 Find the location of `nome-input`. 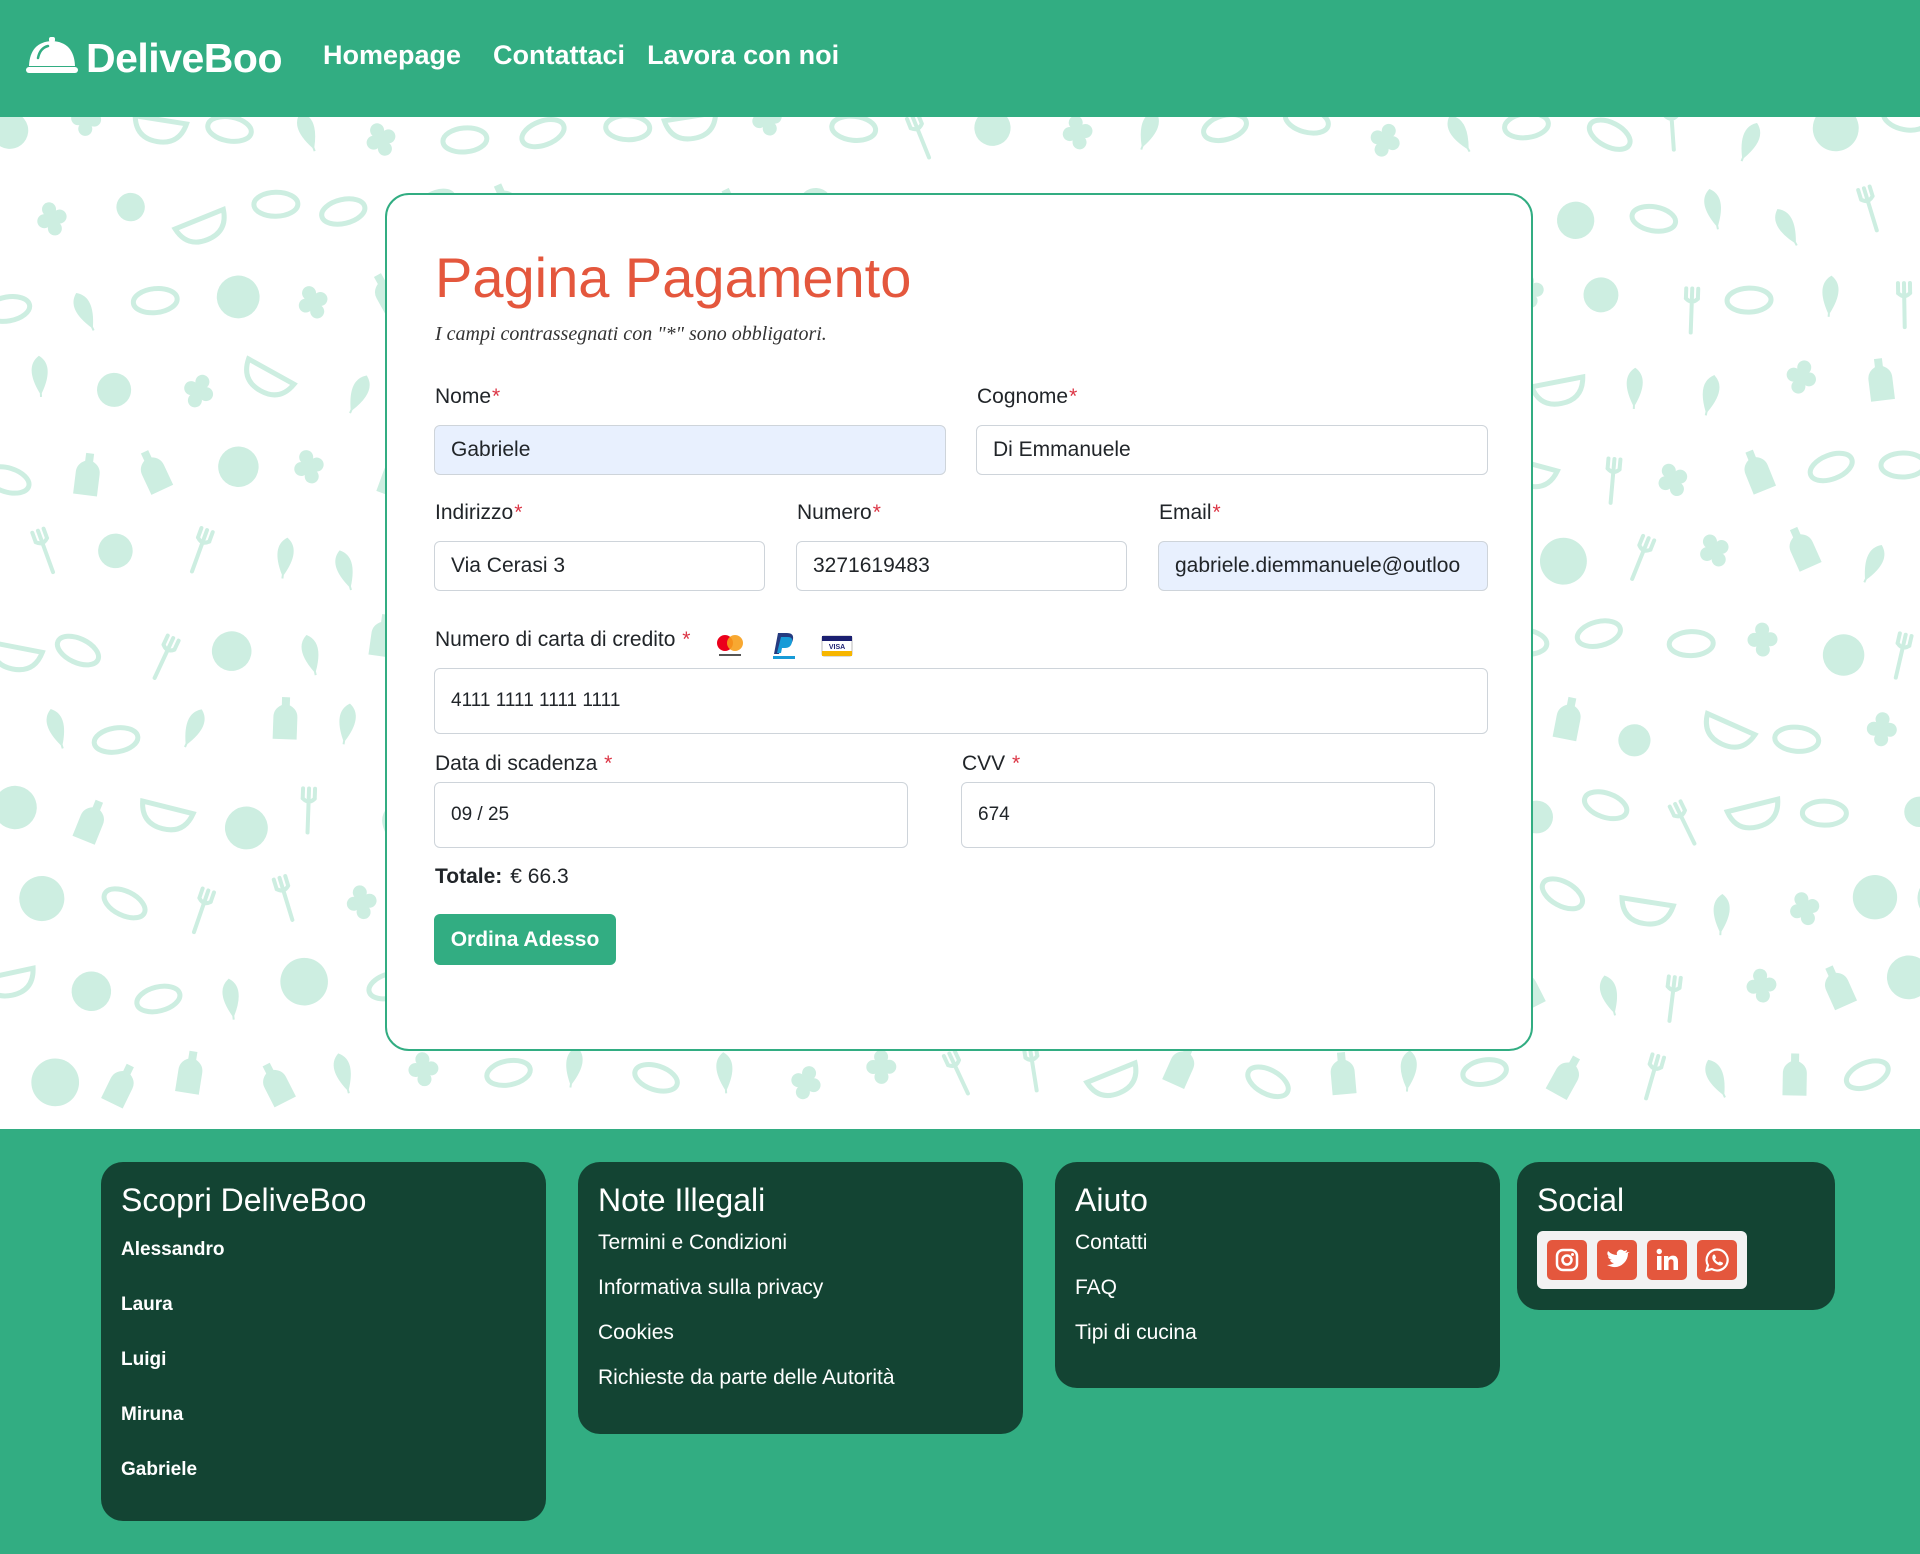

nome-input is located at coordinates (690, 450).